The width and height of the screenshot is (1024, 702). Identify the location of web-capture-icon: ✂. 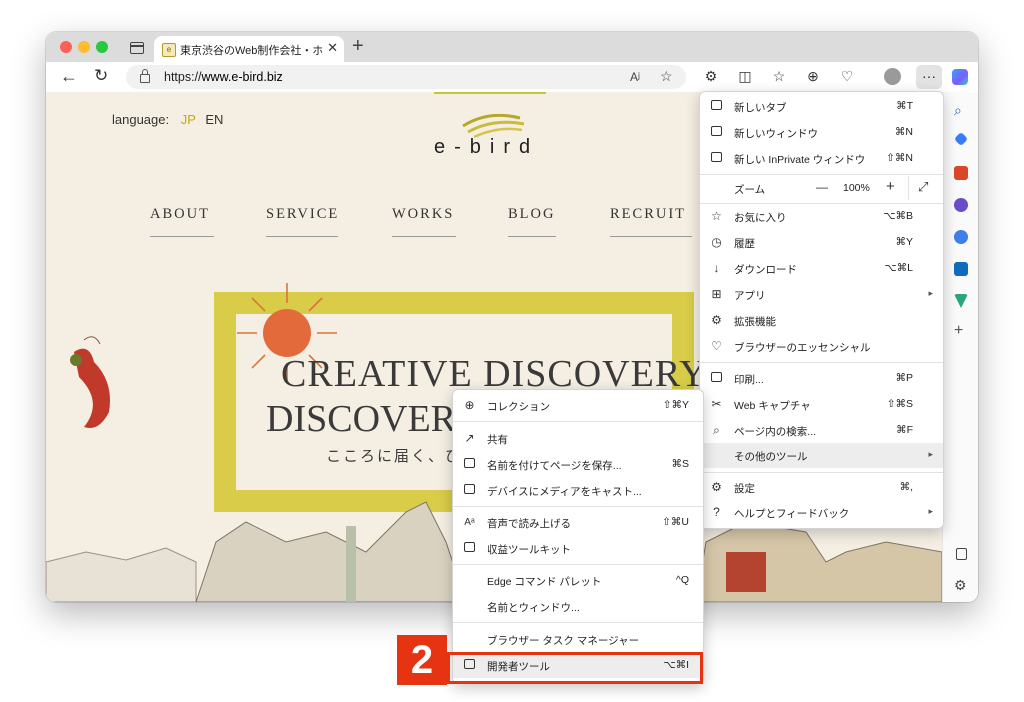
(716, 404).